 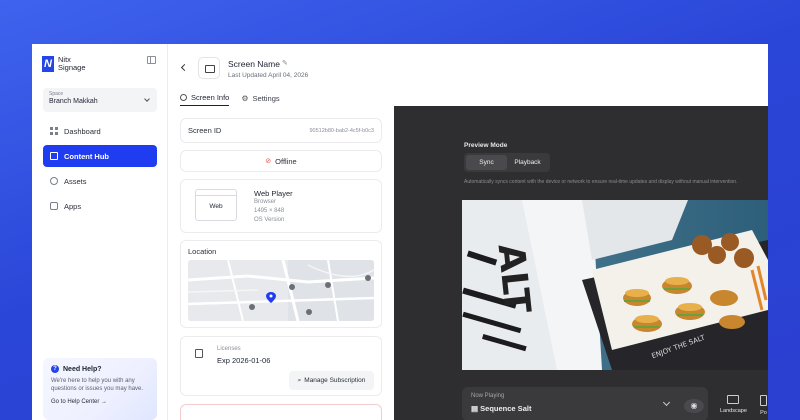 I want to click on sidebar-item-label: Content Hub, so click(x=86, y=156).